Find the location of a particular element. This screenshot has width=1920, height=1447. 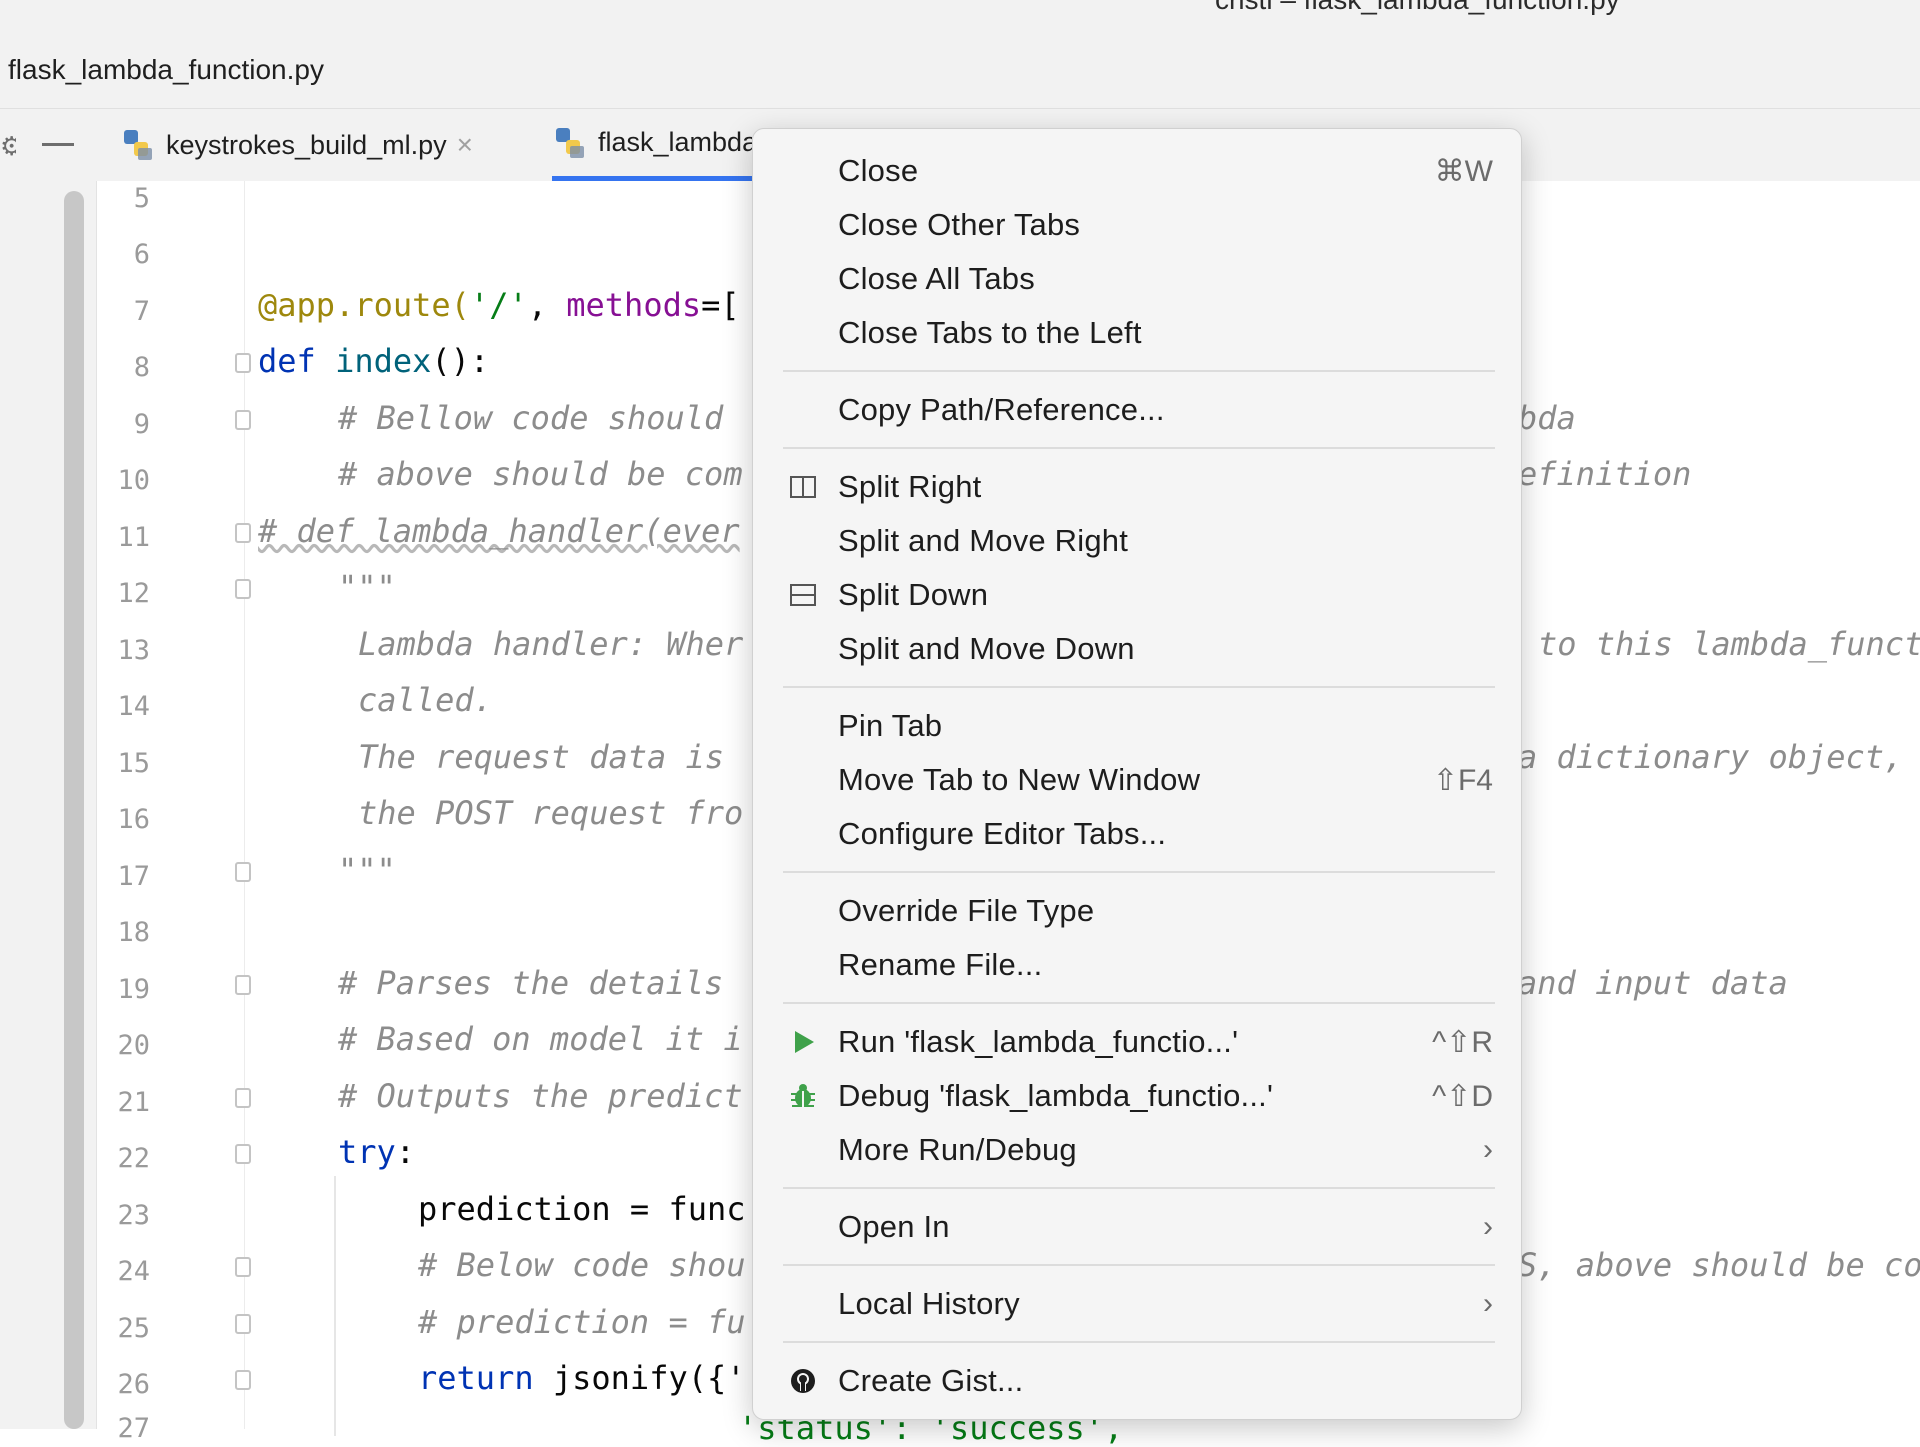

code-line-20: # Based on model it i is located at coordinates (540, 1039).